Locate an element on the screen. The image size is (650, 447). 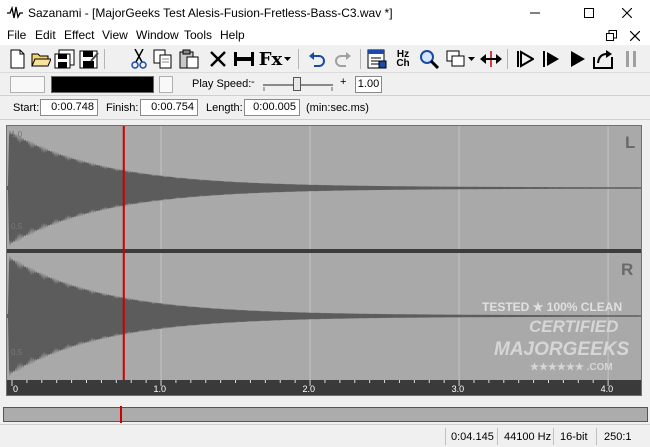
document-properties-icon is located at coordinates (377, 59).